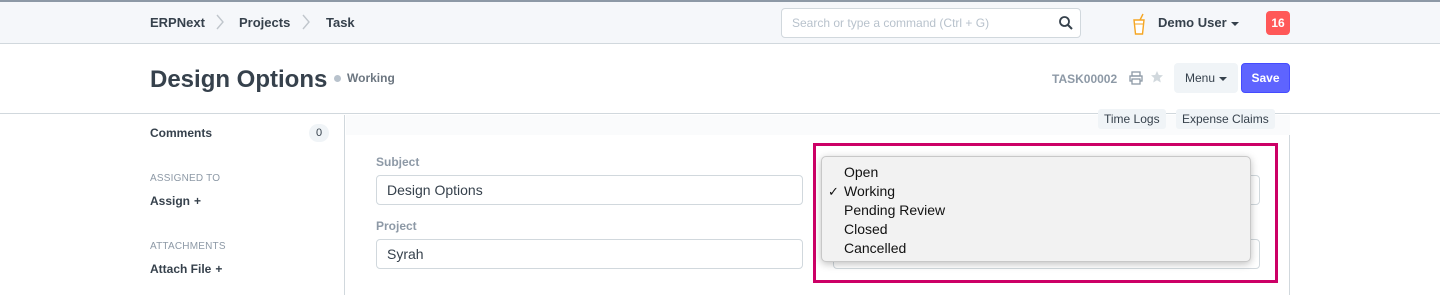  What do you see at coordinates (1036, 191) in the screenshot?
I see `dropdown-option-working: ✓ Working` at bounding box center [1036, 191].